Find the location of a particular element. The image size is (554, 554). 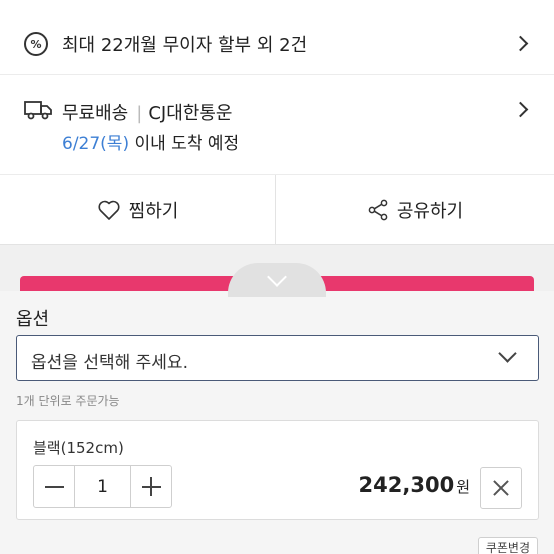

option-select-placeholder: 옵션을 선택해 주세요. is located at coordinates (109, 363).